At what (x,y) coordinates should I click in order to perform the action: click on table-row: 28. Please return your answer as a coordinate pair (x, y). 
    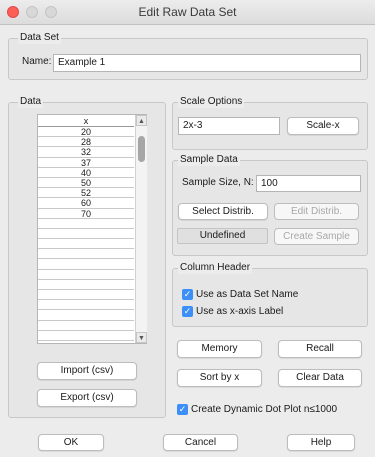
    Looking at the image, I should click on (86, 142).